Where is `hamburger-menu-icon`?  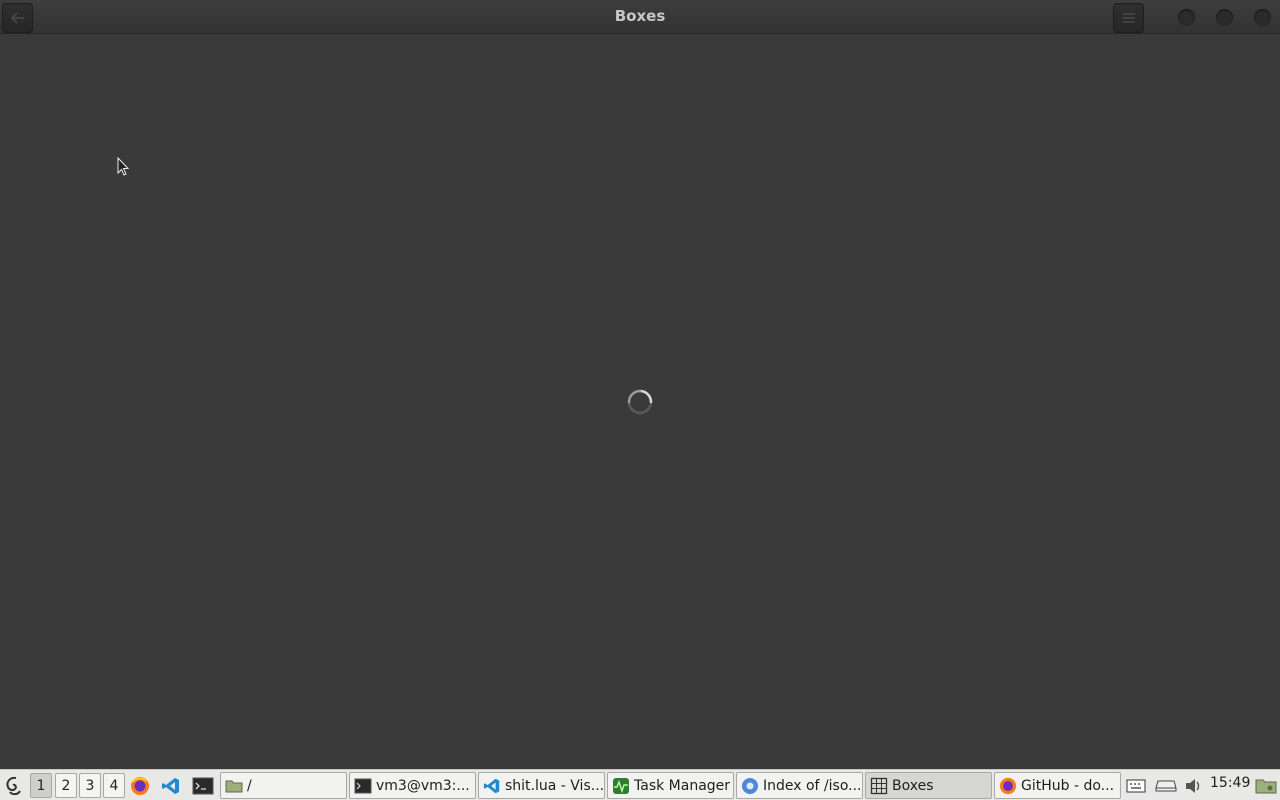
hamburger-menu-icon is located at coordinates (1129, 18).